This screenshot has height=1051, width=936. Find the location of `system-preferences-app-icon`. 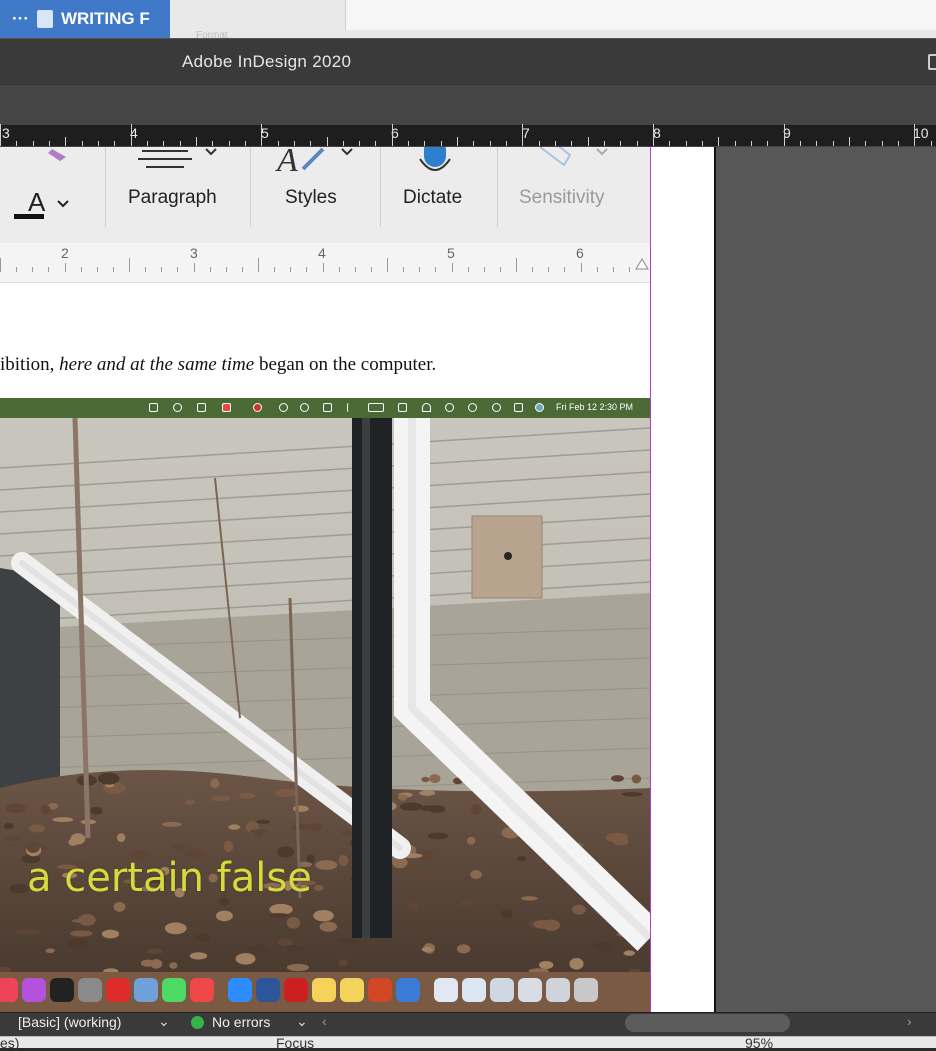

system-preferences-app-icon is located at coordinates (90, 990).